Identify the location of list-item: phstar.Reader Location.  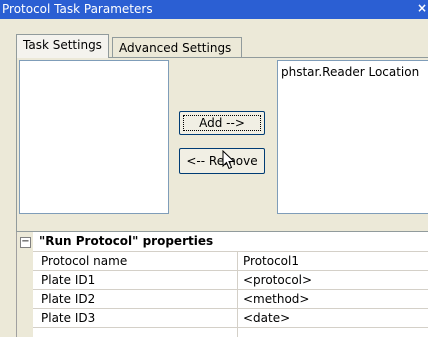
(350, 72).